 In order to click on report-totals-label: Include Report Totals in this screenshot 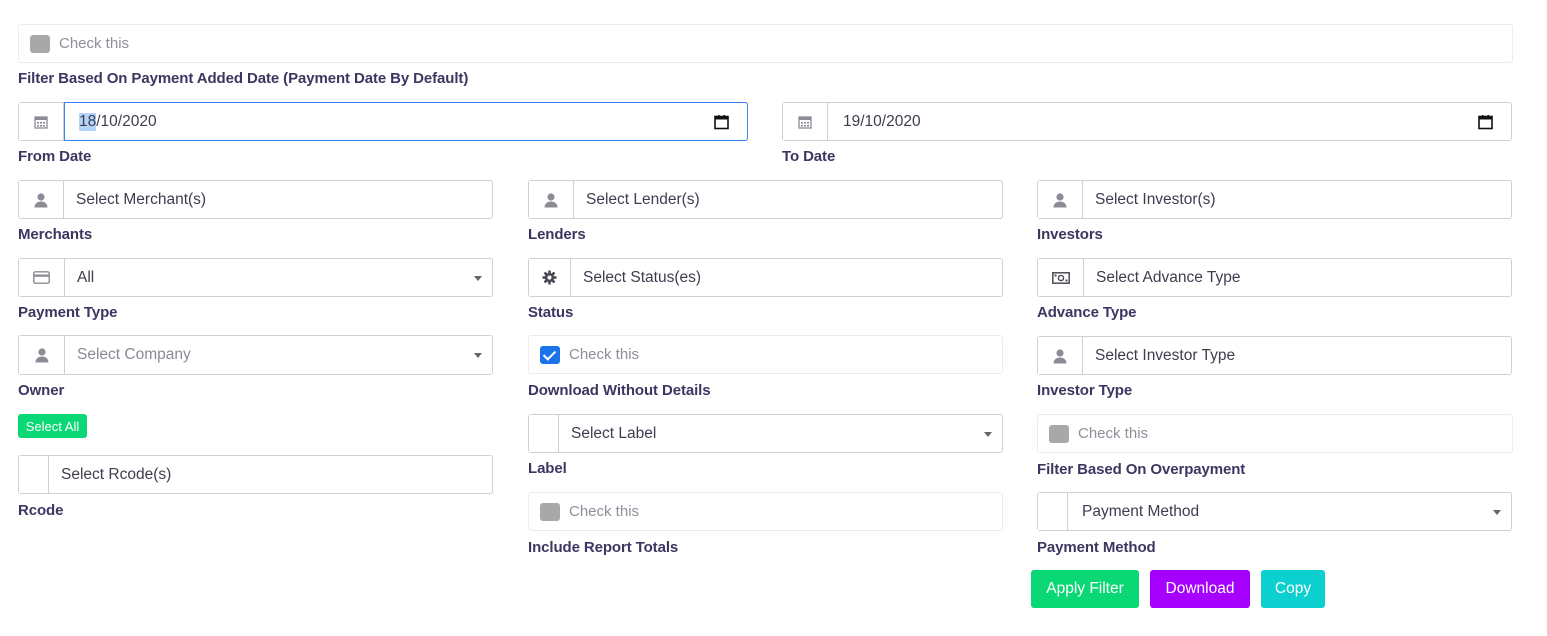, I will do `click(603, 547)`.